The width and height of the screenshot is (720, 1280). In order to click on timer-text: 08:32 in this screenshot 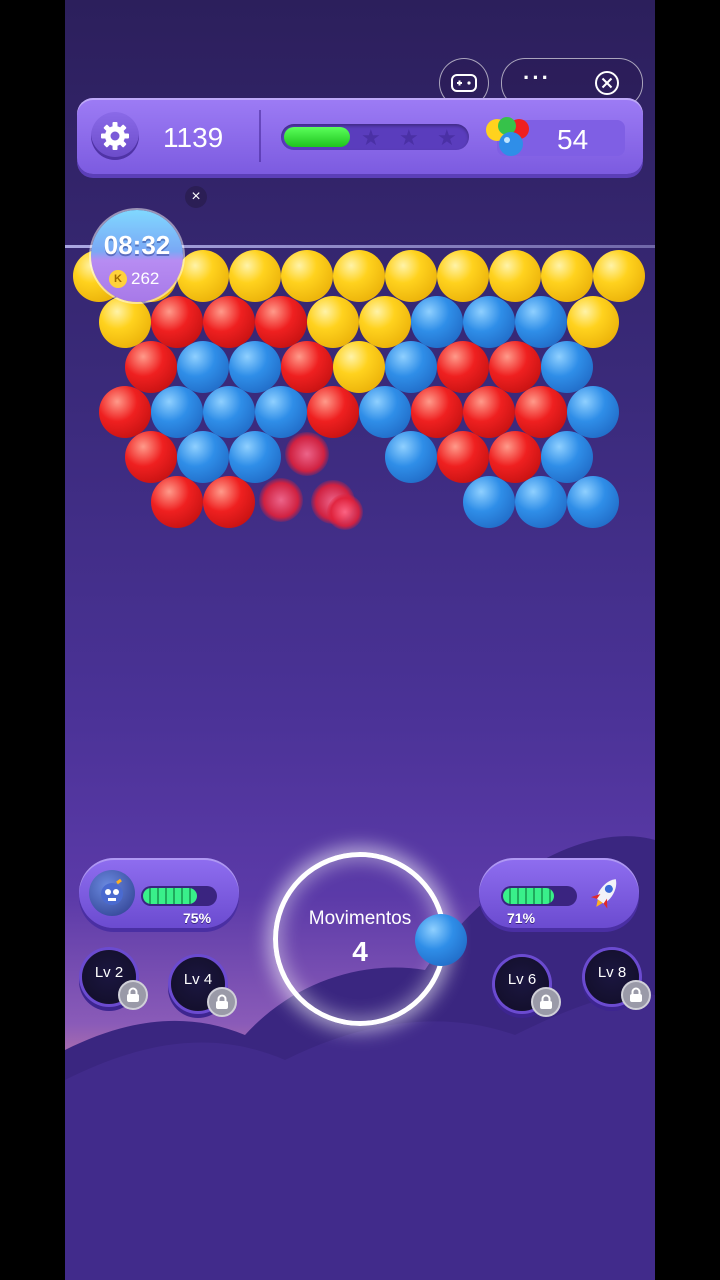, I will do `click(137, 245)`.